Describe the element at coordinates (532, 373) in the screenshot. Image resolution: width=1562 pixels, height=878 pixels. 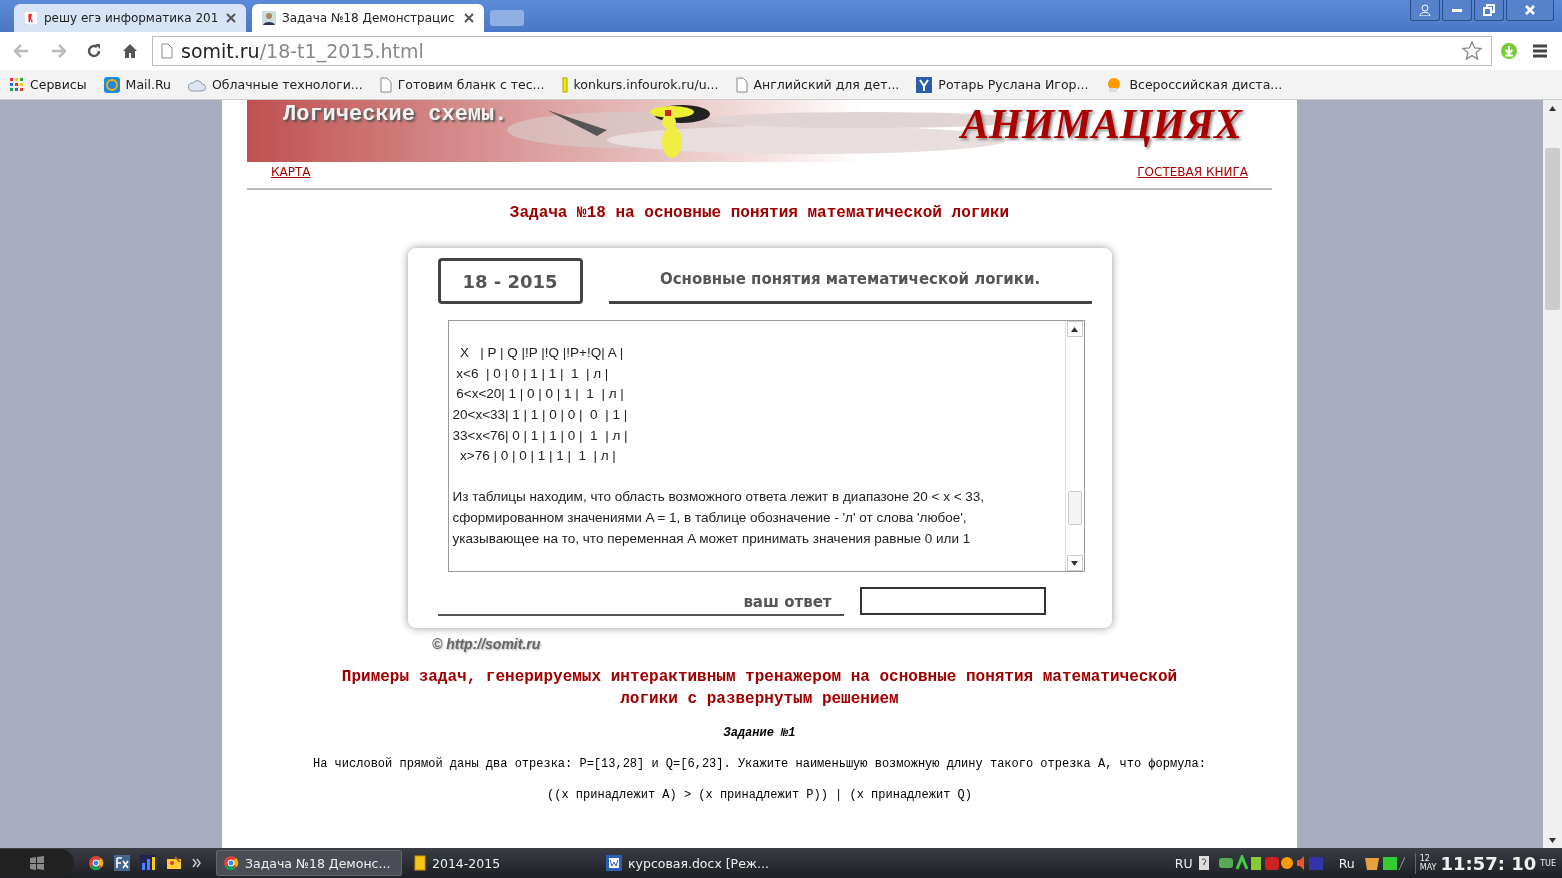
I see `table-line: x<6 | 0 | 0 | 1 | 1 | 1 | л |` at that location.